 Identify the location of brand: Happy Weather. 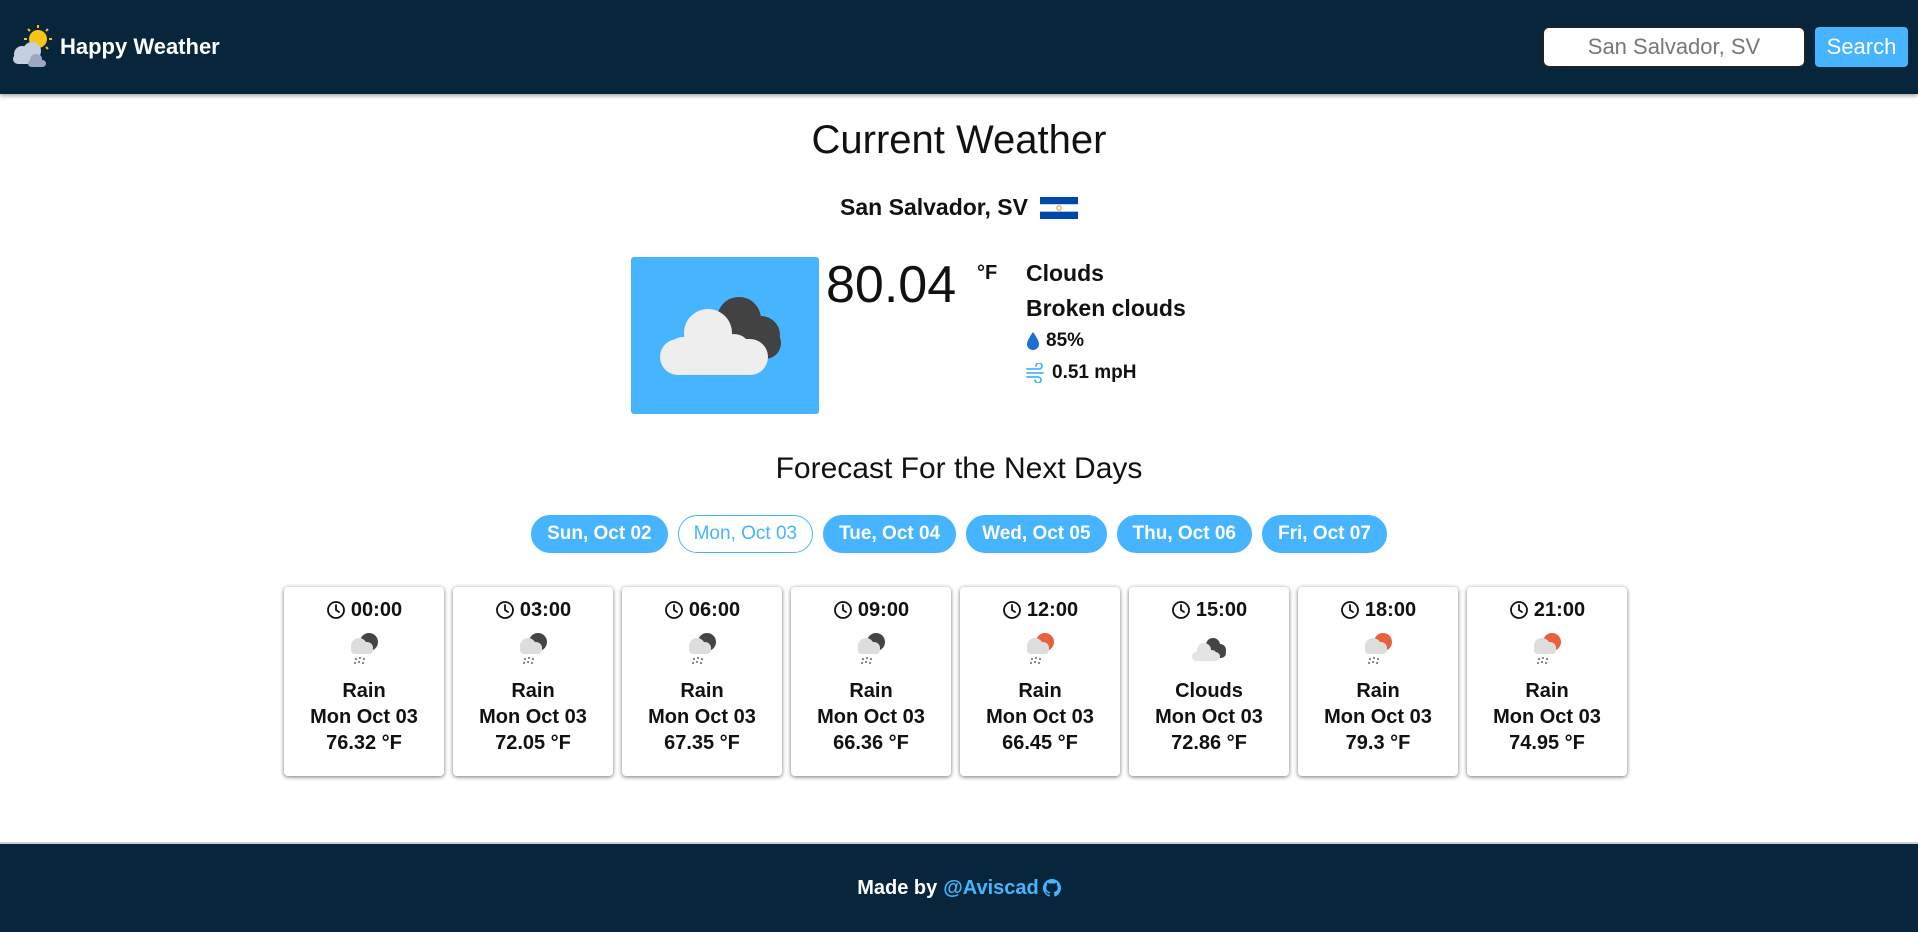
(114, 47).